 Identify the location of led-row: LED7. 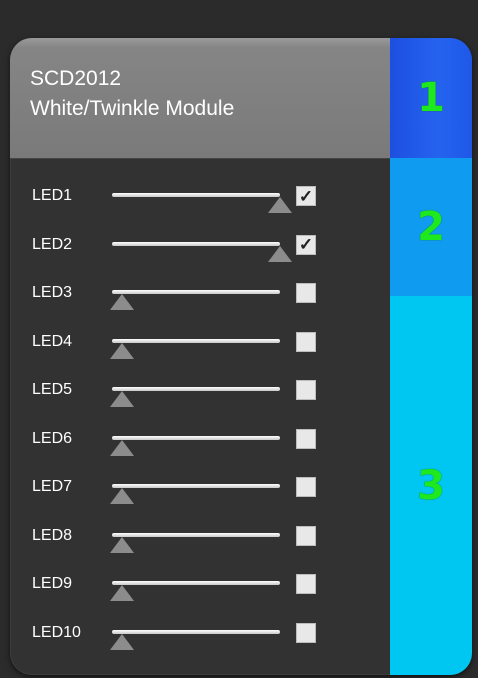
(200, 491).